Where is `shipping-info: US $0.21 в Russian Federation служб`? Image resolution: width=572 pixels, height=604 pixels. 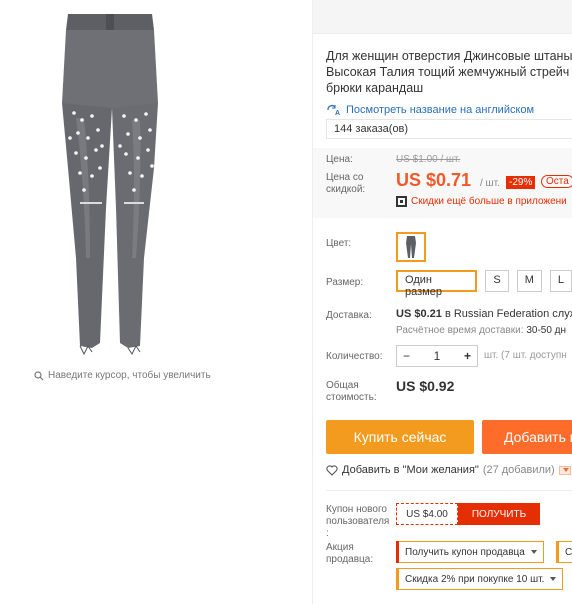 shipping-info: US $0.21 в Russian Federation служб is located at coordinates (484, 314).